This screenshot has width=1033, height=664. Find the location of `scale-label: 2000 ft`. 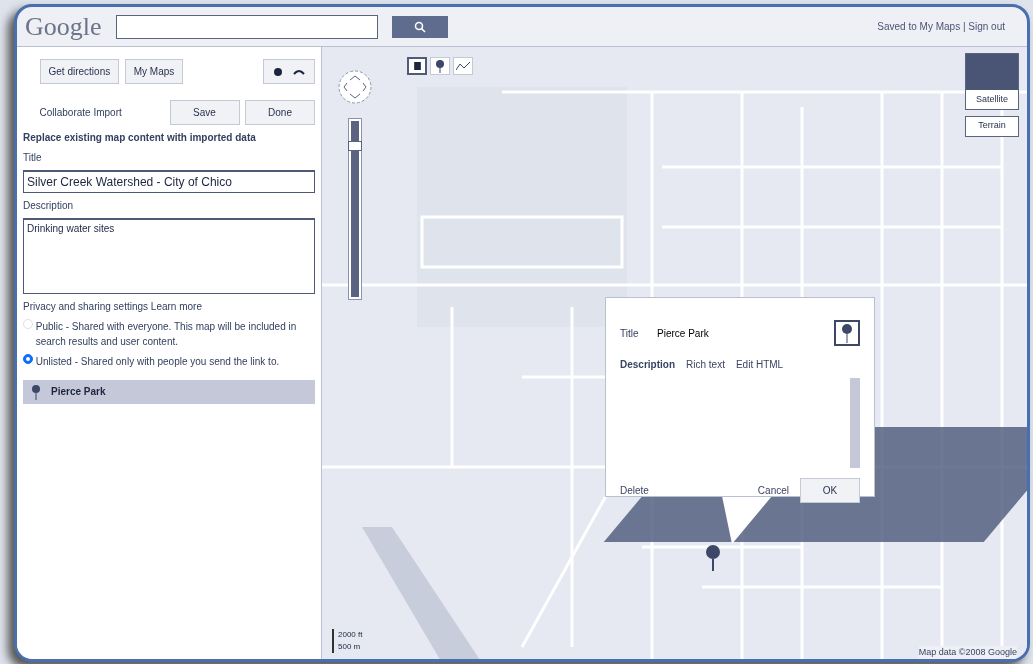

scale-label: 2000 ft is located at coordinates (350, 635).